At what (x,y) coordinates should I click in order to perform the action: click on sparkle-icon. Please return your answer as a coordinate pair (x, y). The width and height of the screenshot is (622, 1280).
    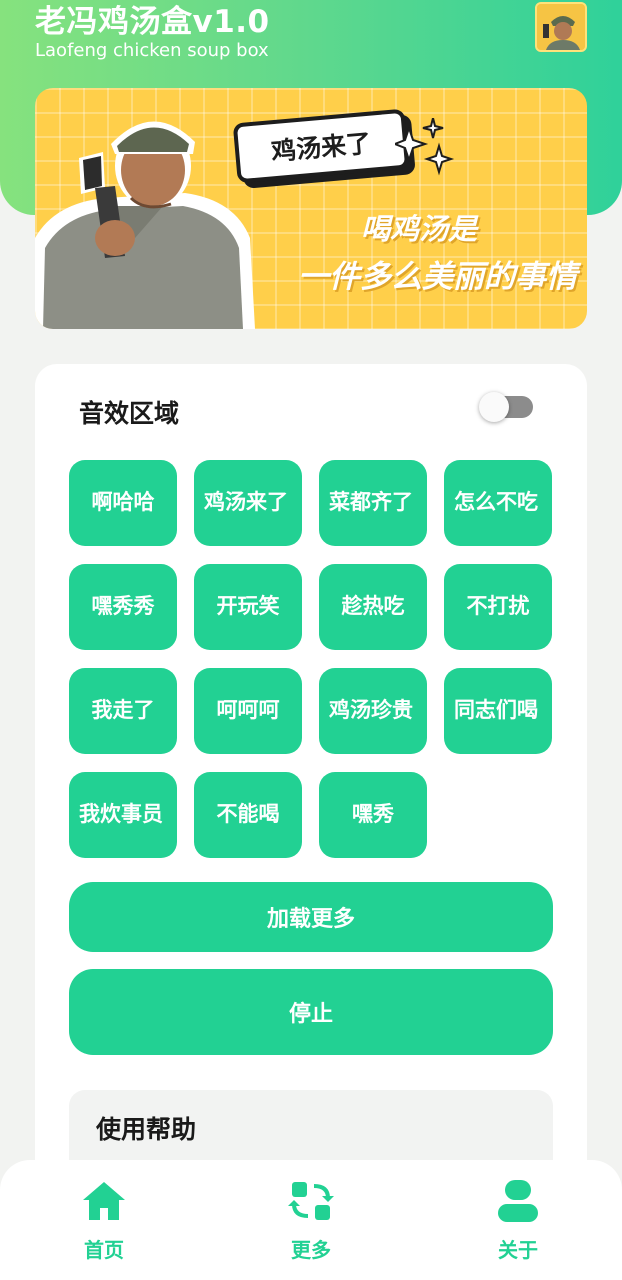
    Looking at the image, I should click on (425, 147).